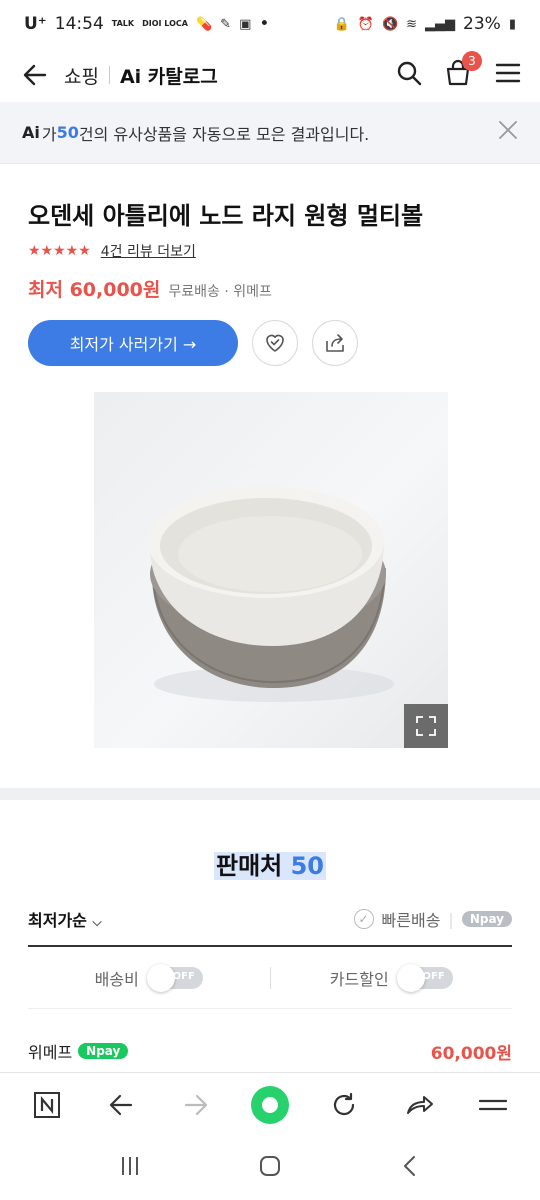  What do you see at coordinates (471, 1053) in the screenshot?
I see `seller-price: 60,000원` at bounding box center [471, 1053].